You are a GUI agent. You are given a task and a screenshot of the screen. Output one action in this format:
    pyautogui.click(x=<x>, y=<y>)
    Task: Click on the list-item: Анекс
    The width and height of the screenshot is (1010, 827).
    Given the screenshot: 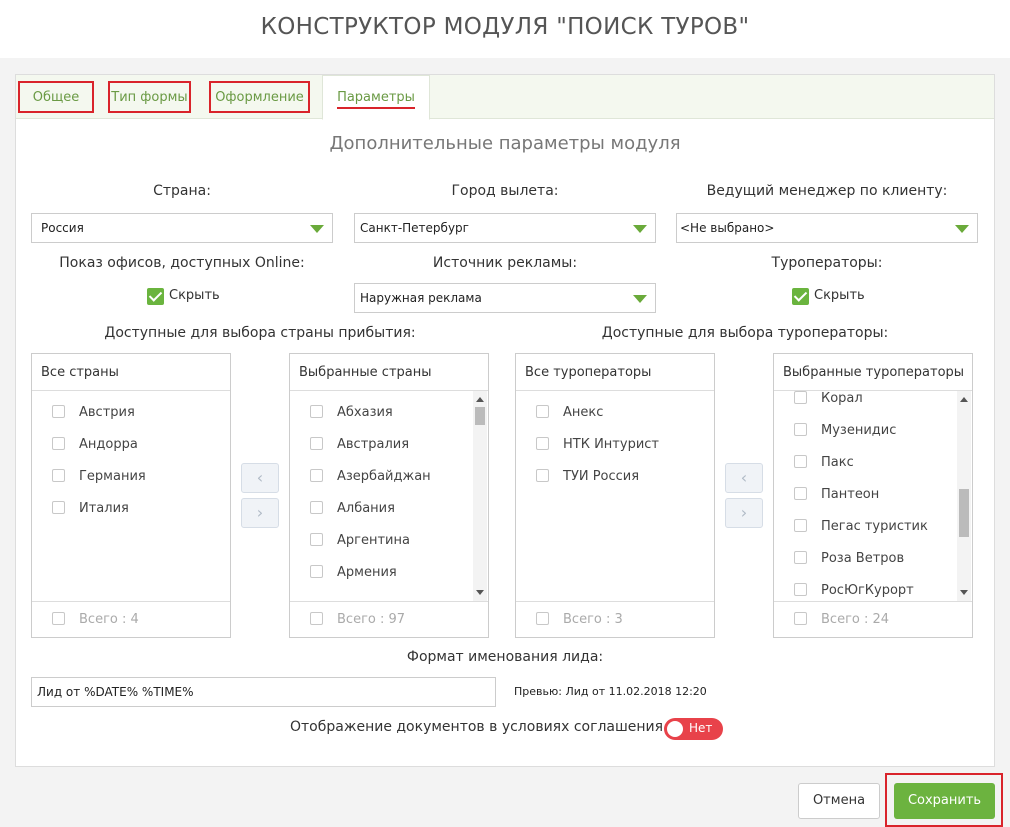 What is the action you would take?
    pyautogui.click(x=569, y=413)
    